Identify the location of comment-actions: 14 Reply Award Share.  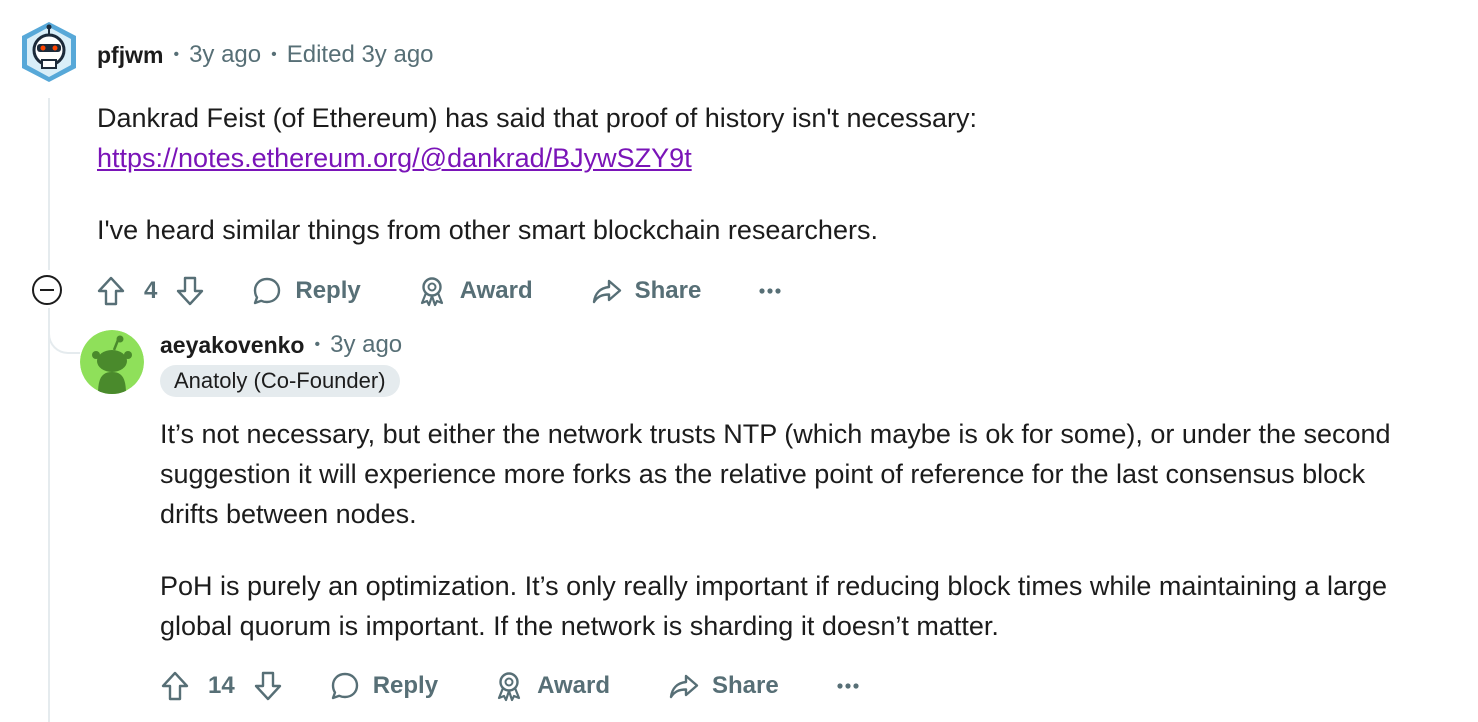
(510, 686).